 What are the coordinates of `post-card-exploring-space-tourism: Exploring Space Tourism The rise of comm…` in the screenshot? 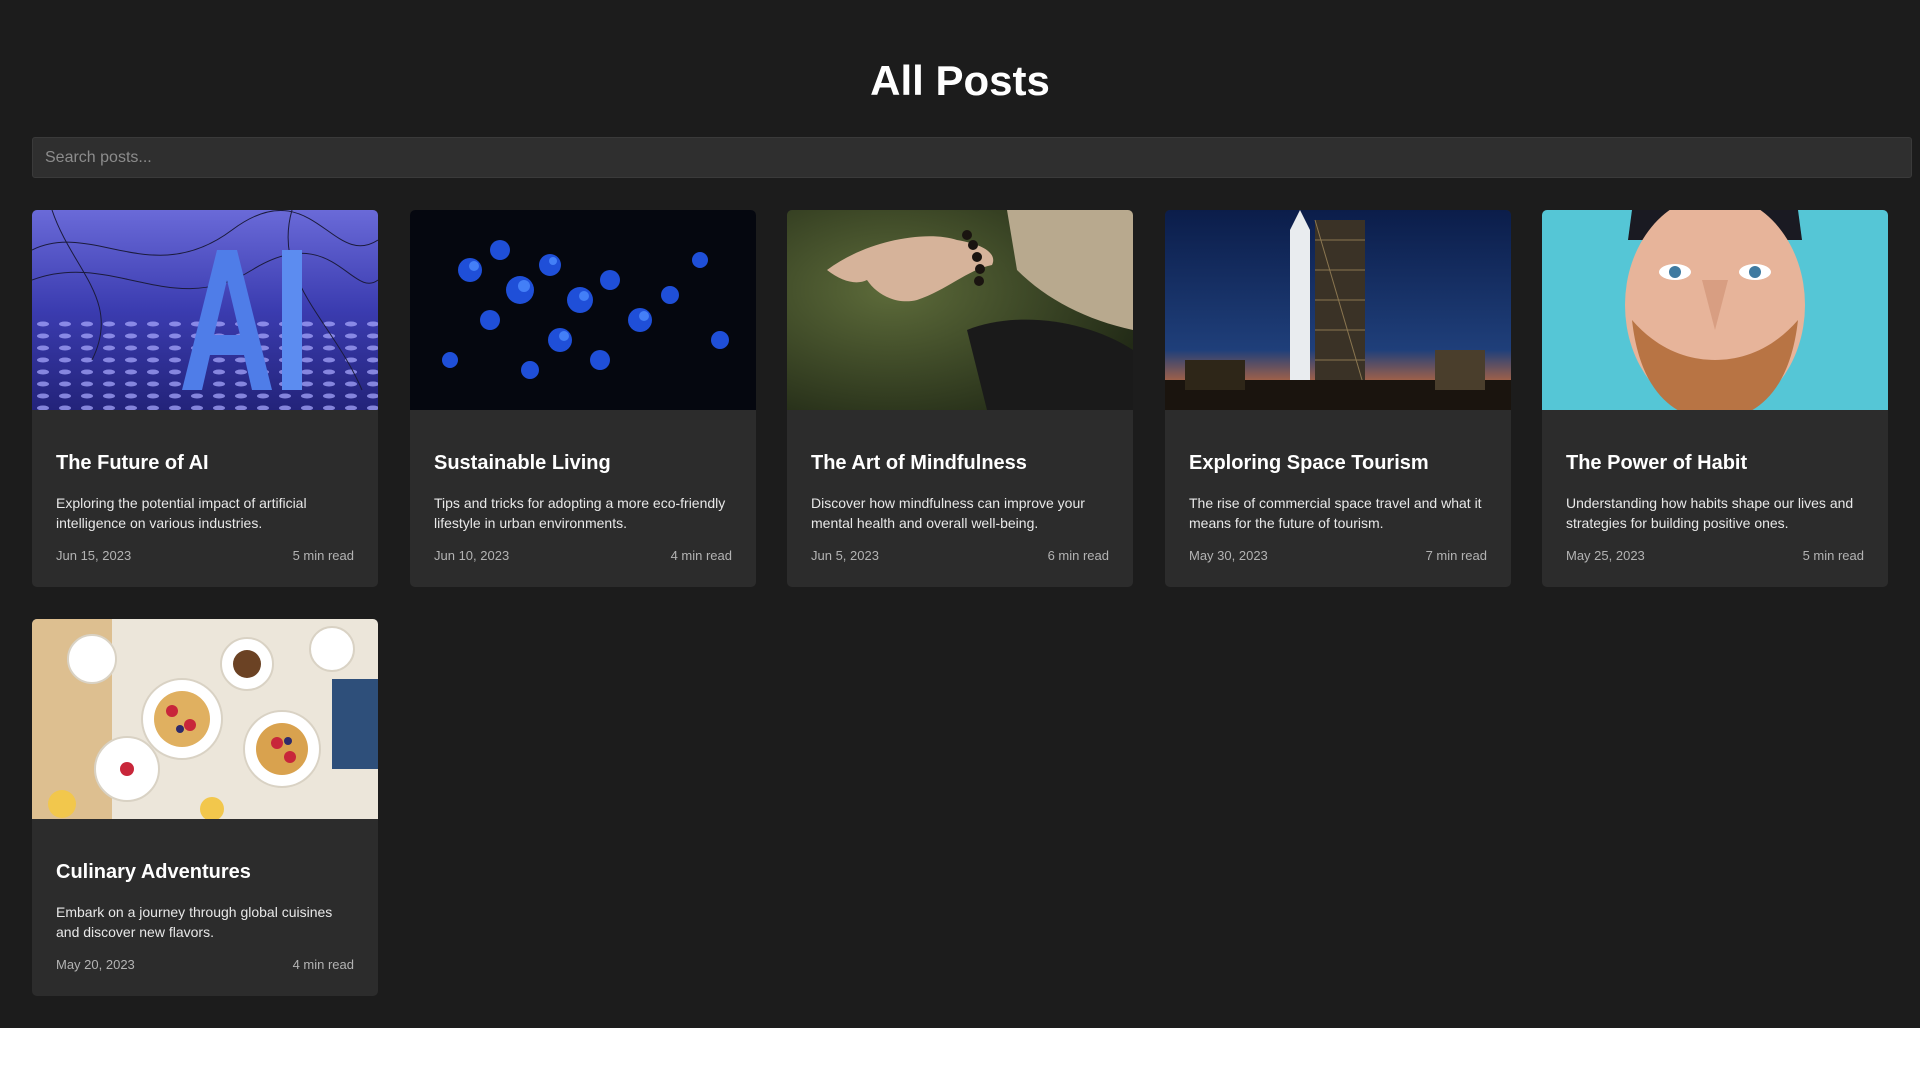 It's located at (1338, 398).